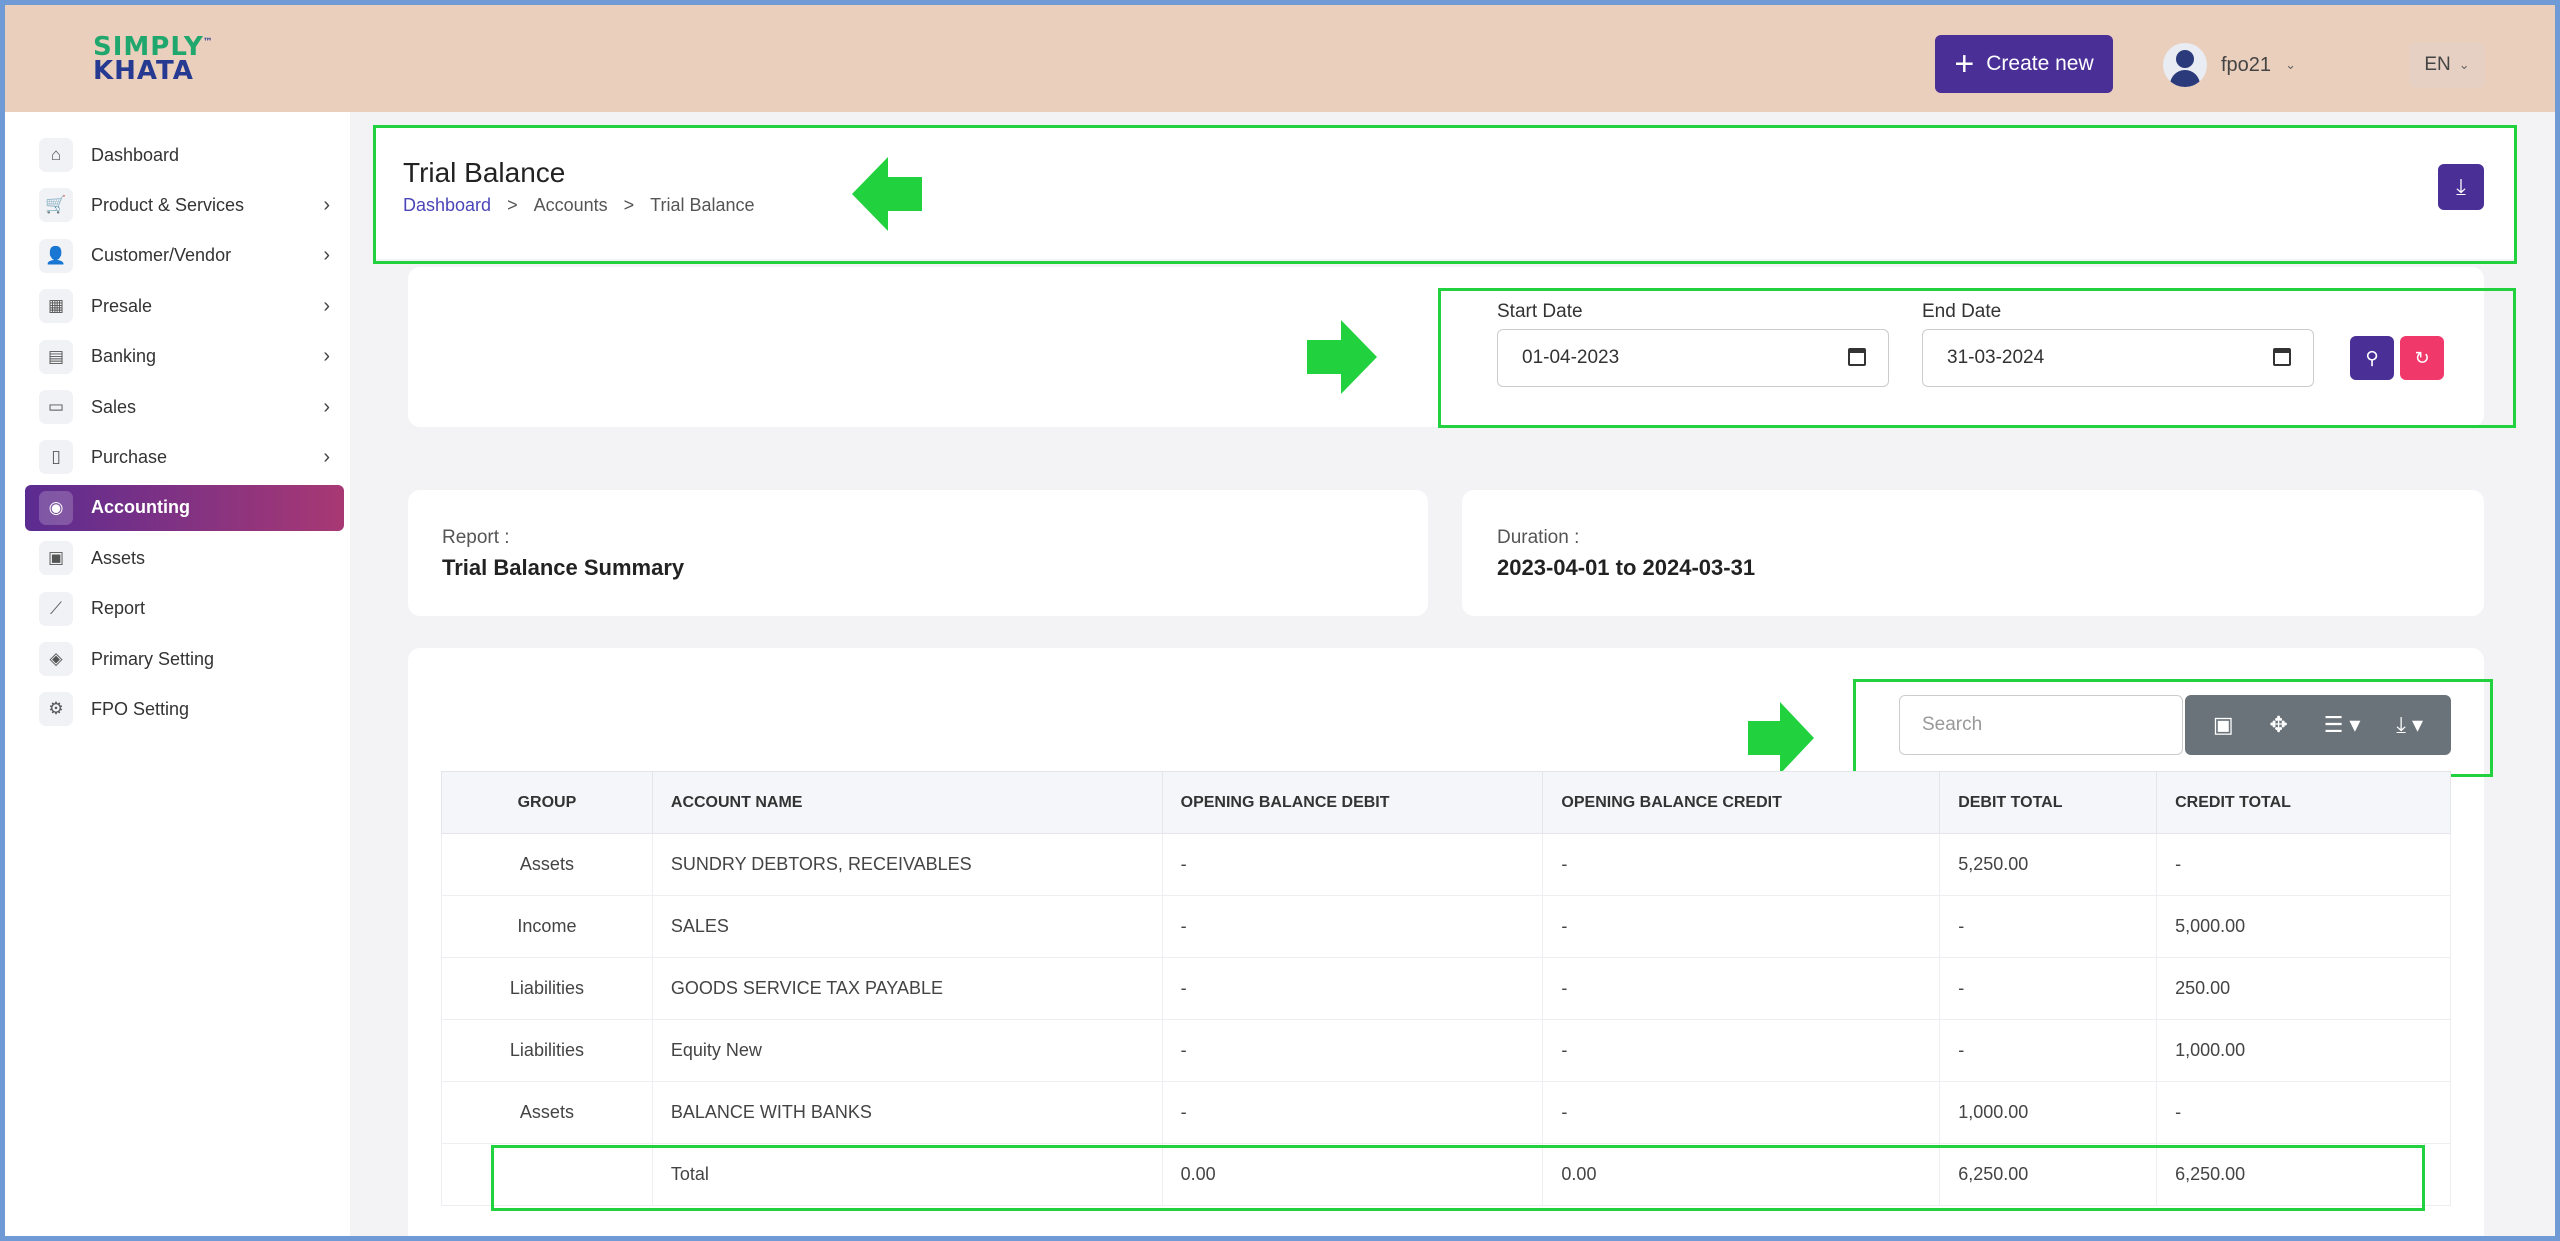 Image resolution: width=2560 pixels, height=1241 pixels. I want to click on logo-line2: KHATA, so click(143, 71).